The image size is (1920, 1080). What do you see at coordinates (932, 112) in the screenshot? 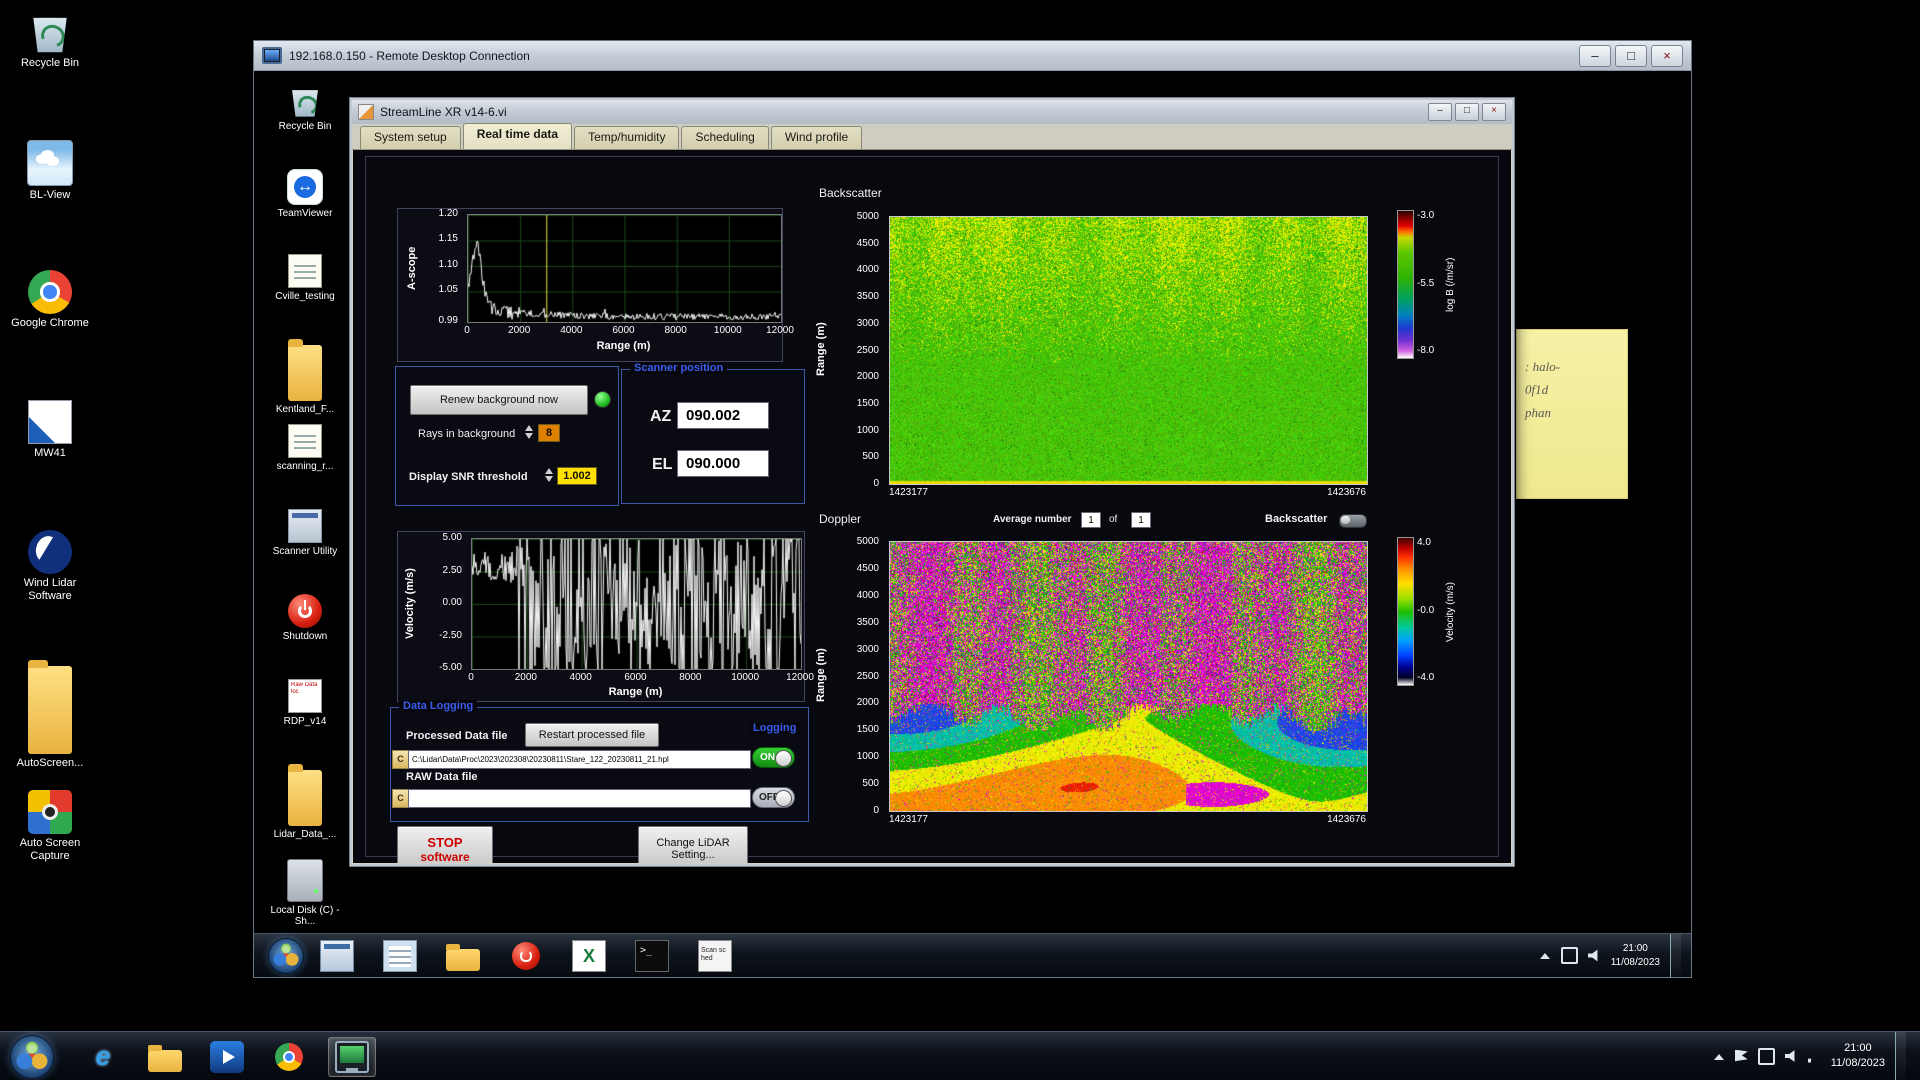
I see `app-titlebar: StreamLine XR v14-6.vi – □ ×` at bounding box center [932, 112].